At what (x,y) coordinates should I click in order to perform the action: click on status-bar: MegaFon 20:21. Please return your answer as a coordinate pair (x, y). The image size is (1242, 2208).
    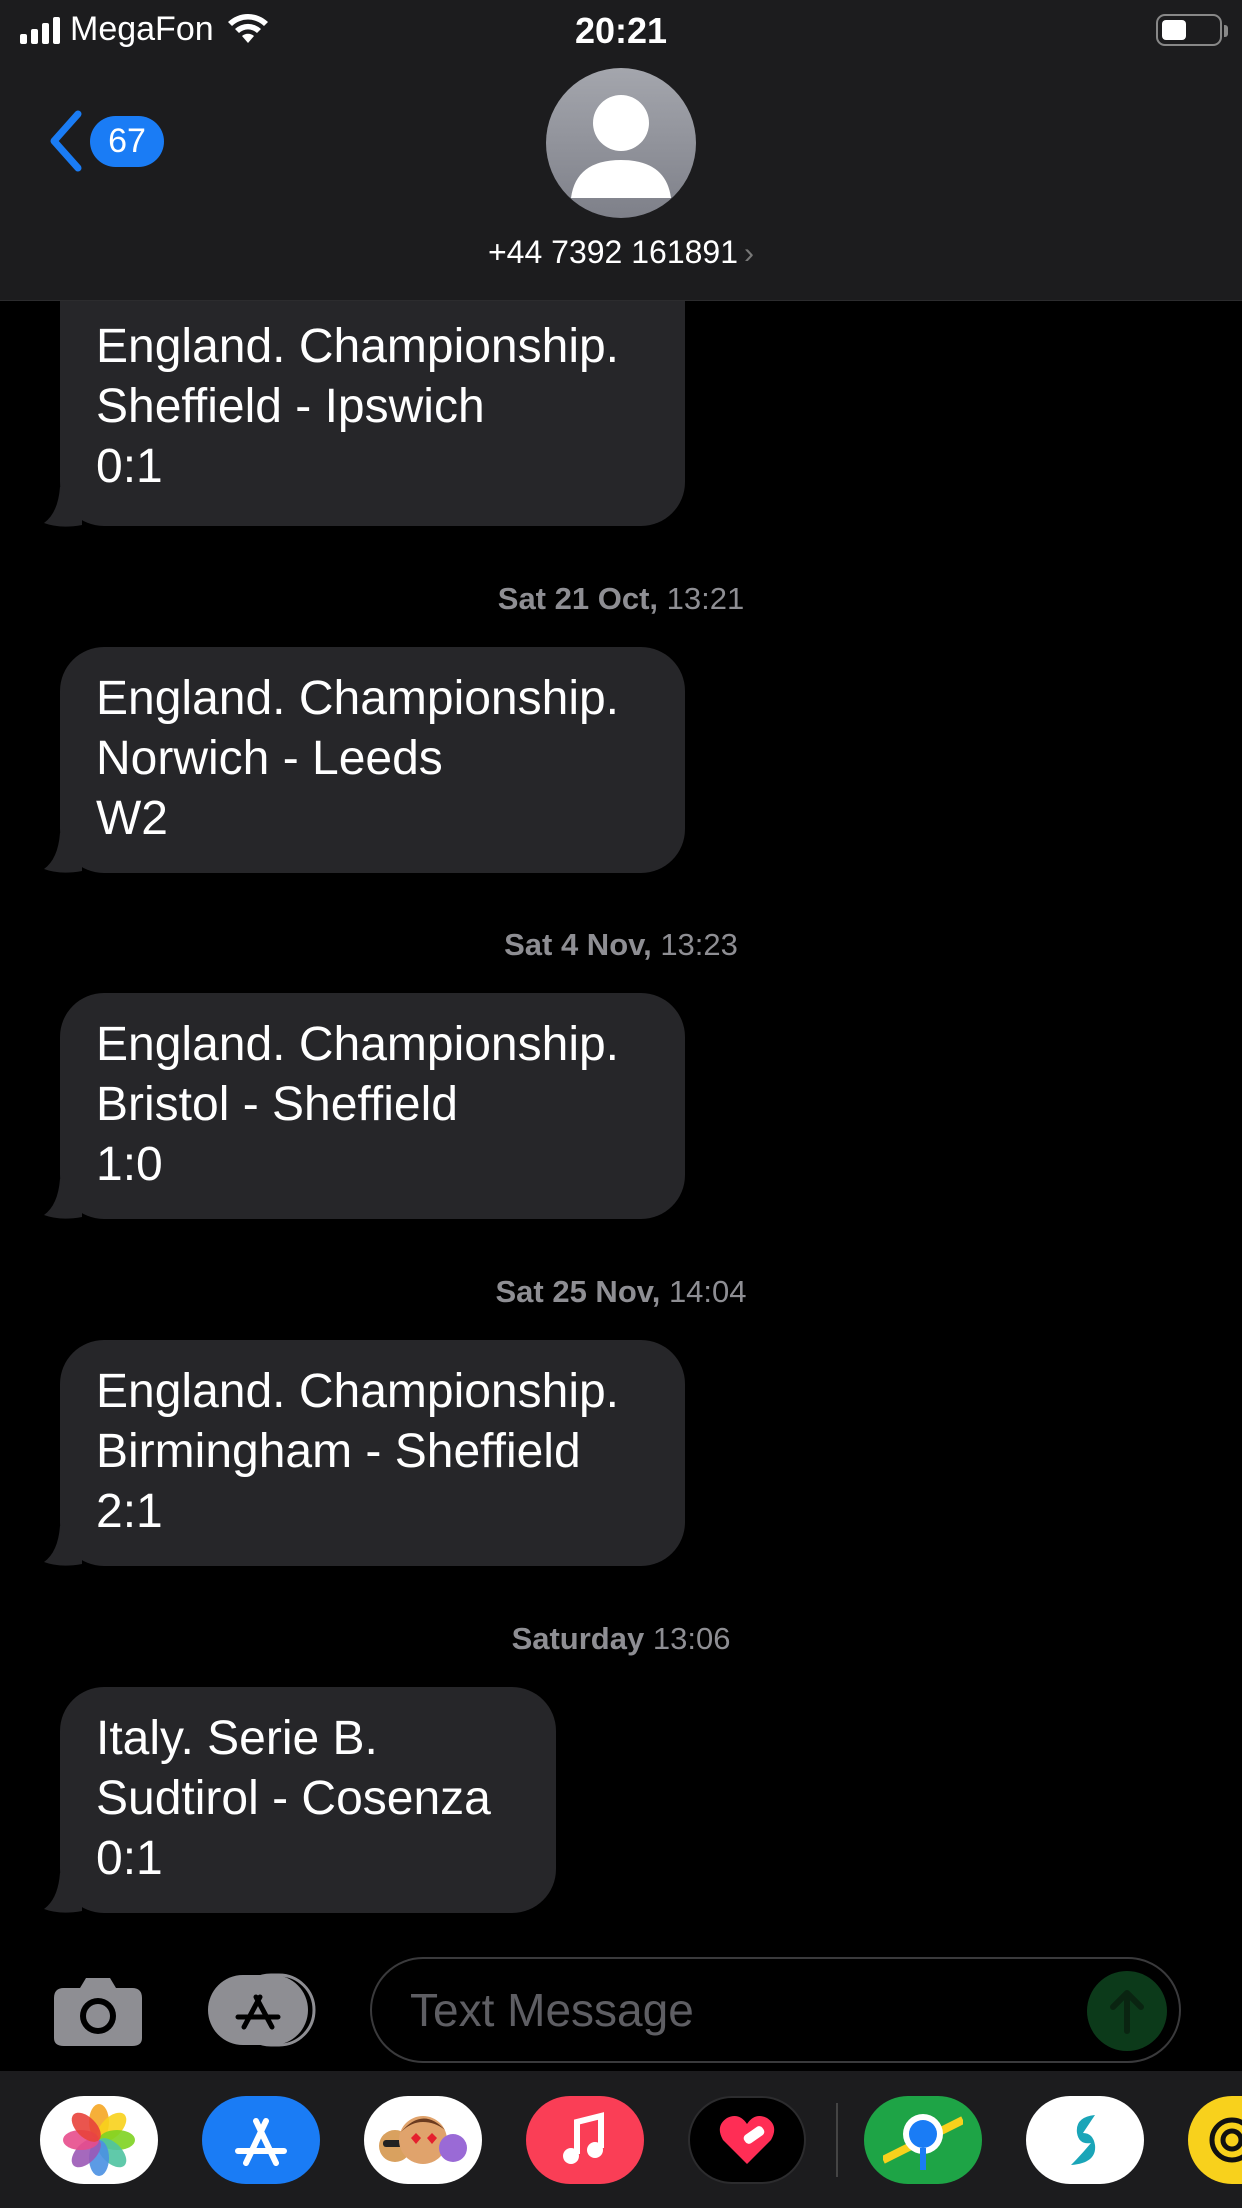
    Looking at the image, I should click on (621, 31).